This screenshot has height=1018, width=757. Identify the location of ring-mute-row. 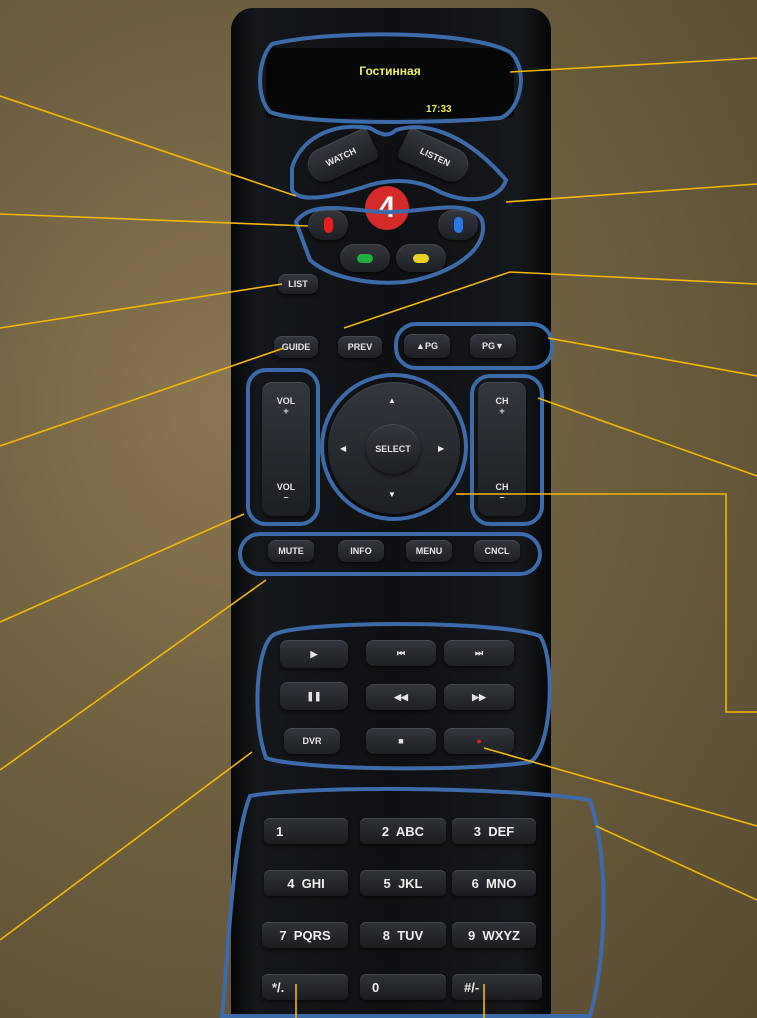
(390, 554).